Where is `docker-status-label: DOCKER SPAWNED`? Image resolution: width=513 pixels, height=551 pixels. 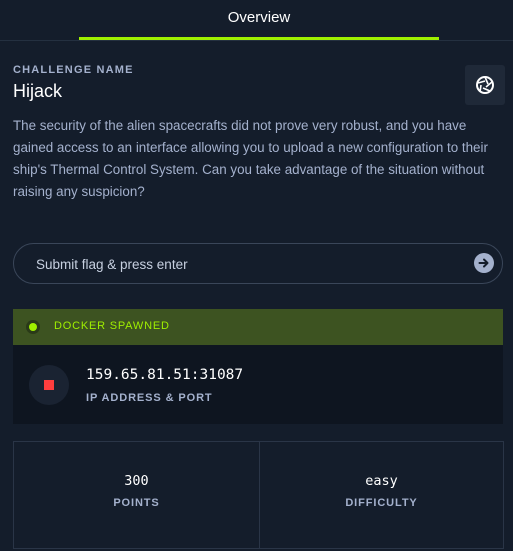
docker-status-label: DOCKER SPAWNED is located at coordinates (112, 326).